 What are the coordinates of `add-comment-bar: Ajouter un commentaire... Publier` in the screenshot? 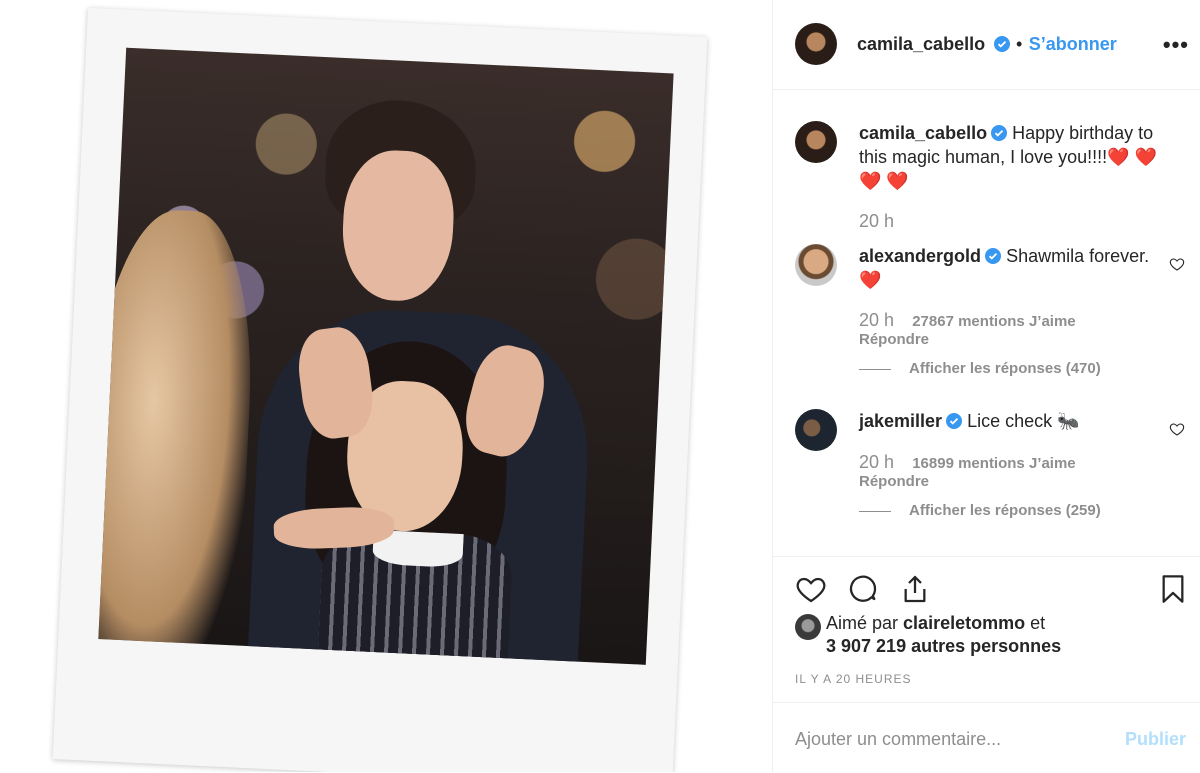 It's located at (986, 737).